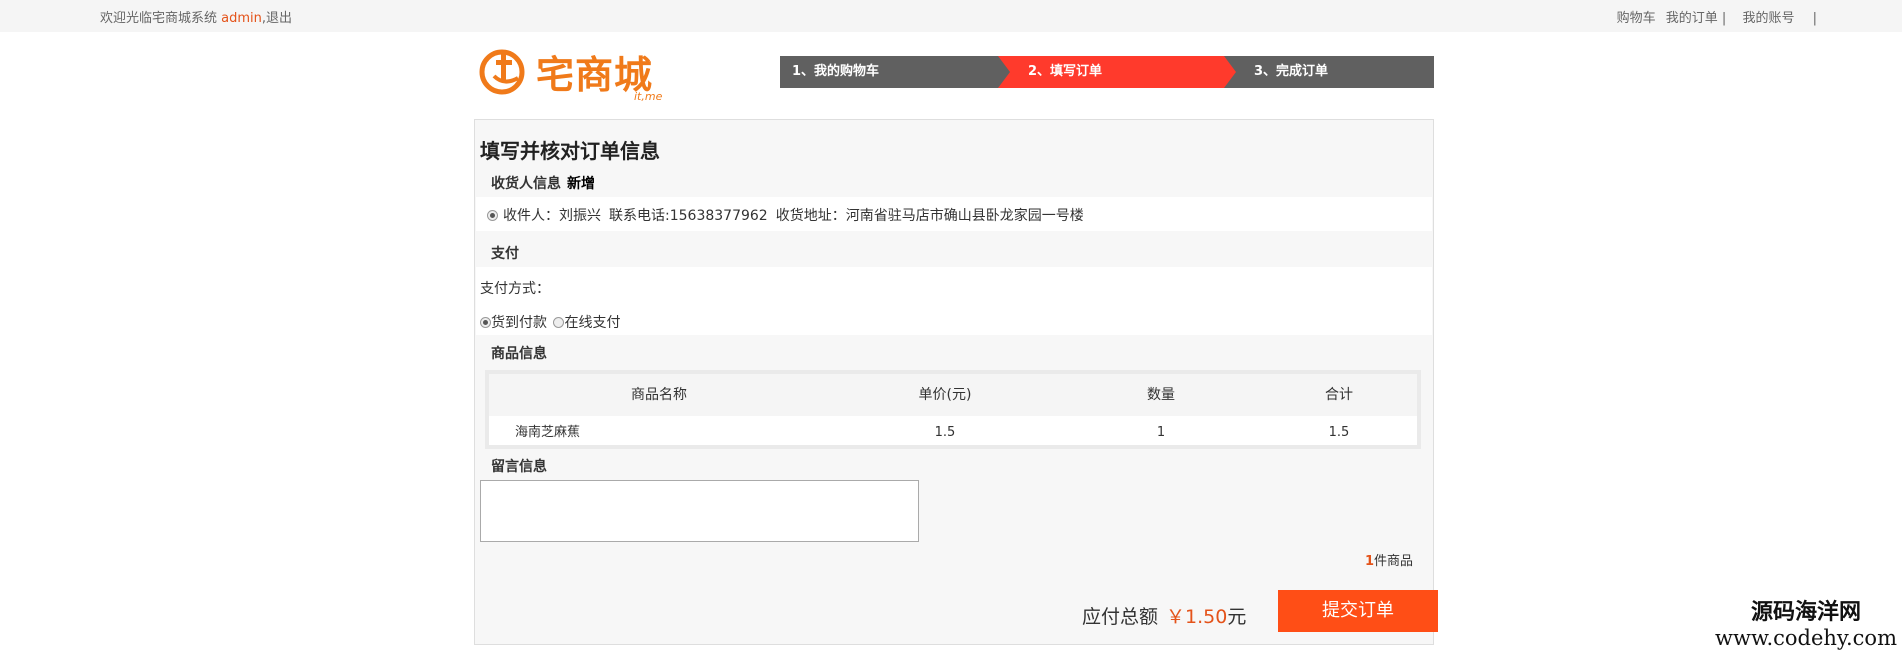 This screenshot has height=650, width=1902. I want to click on header-total: 合计, so click(1339, 395).